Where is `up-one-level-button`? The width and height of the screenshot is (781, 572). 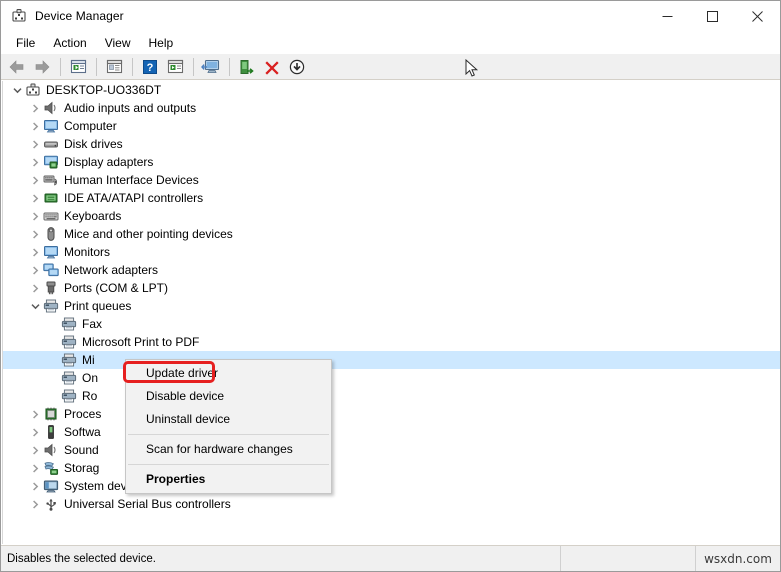
up-one-level-button is located at coordinates (78, 67).